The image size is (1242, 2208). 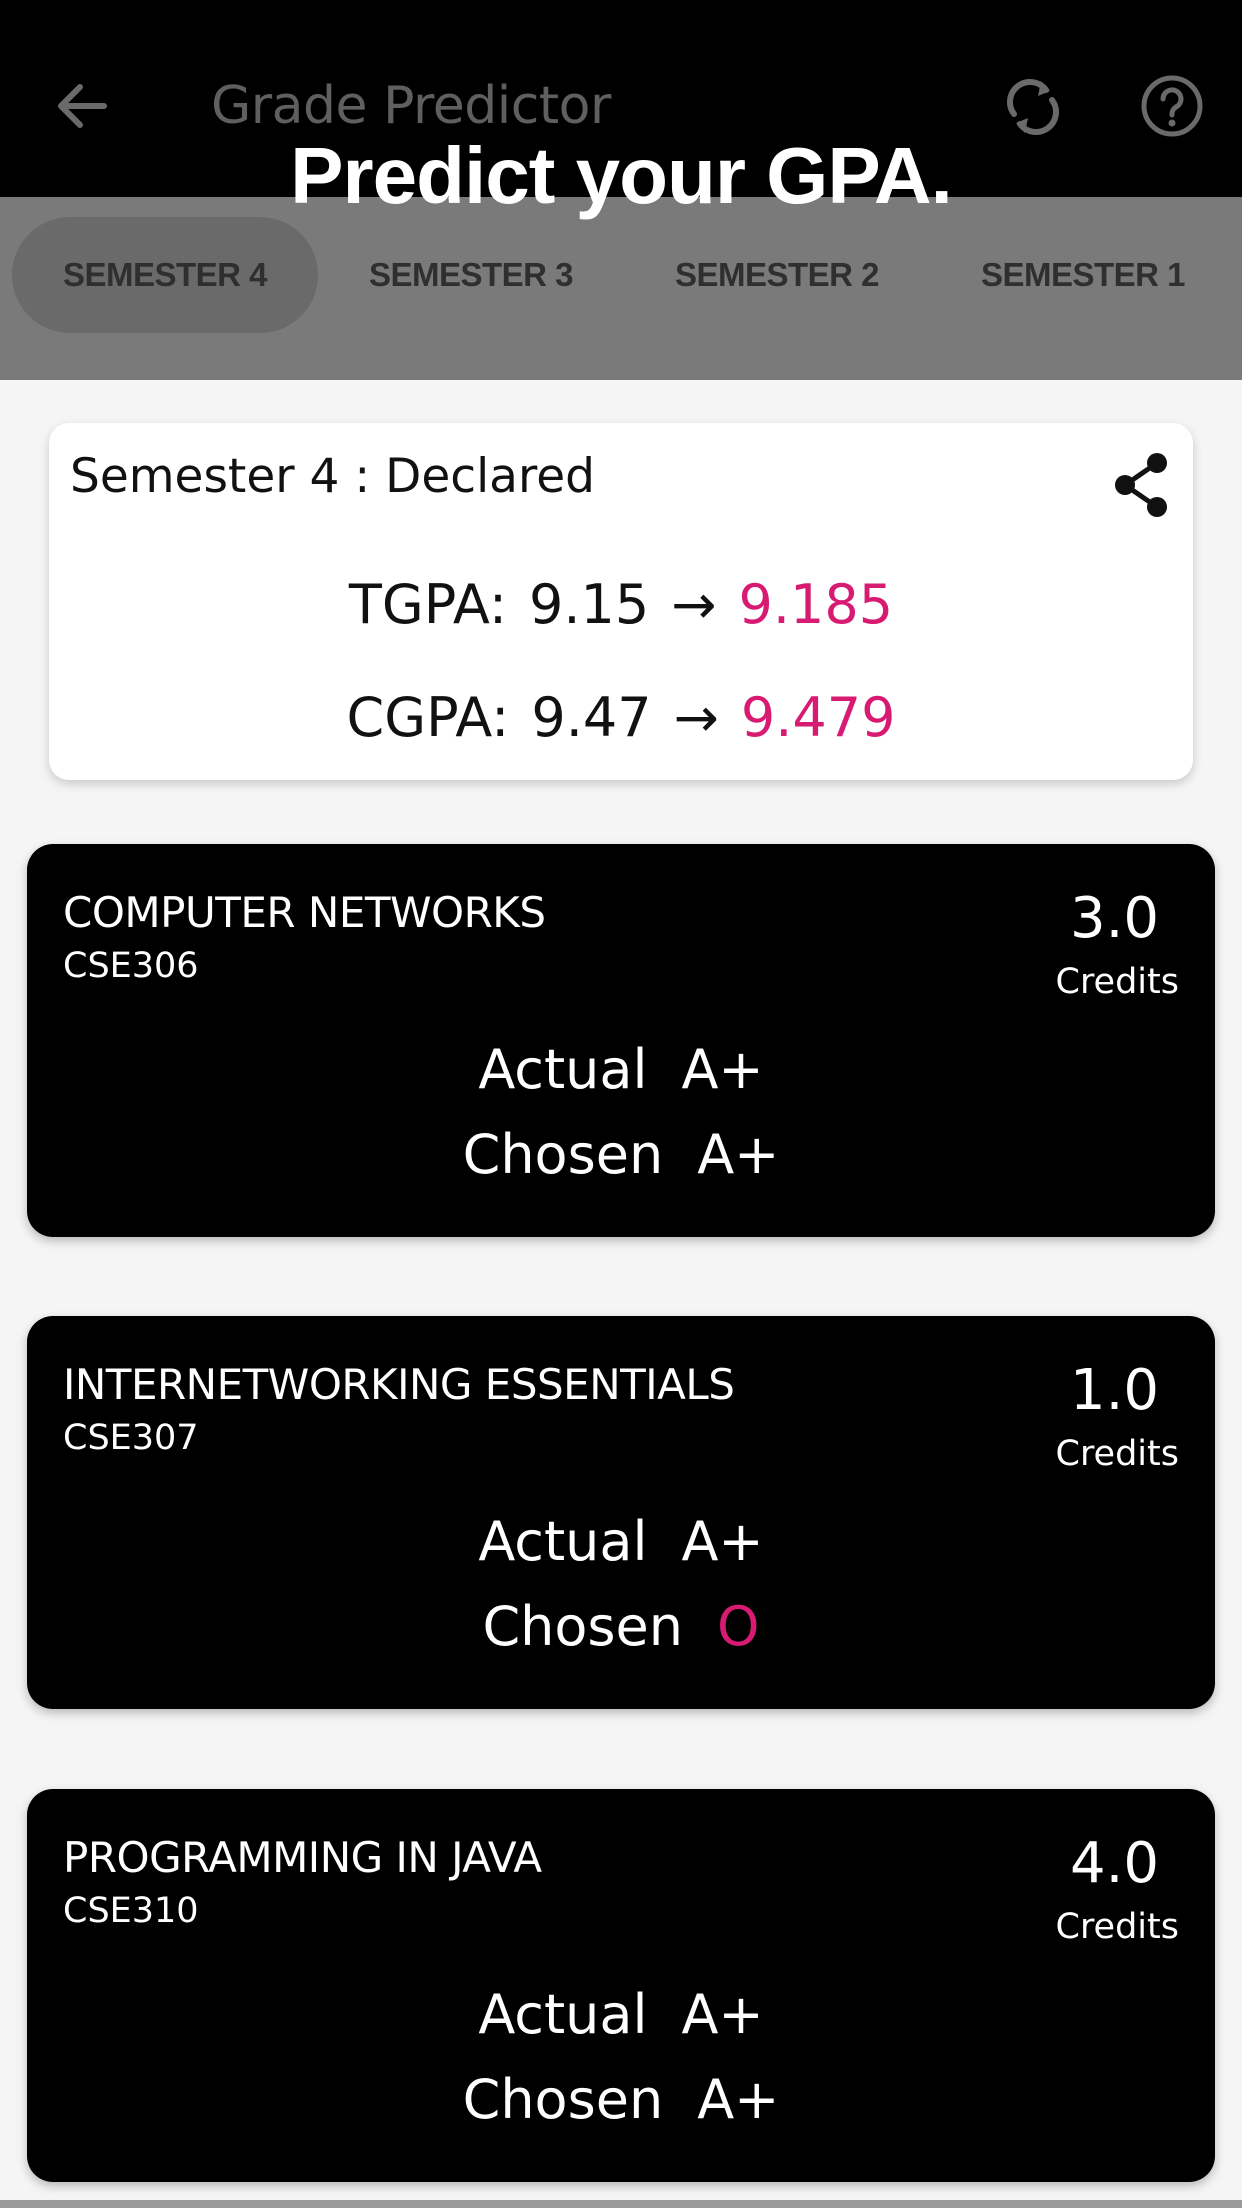 I want to click on tab-semester-4: SEMESTER 4, so click(x=165, y=275).